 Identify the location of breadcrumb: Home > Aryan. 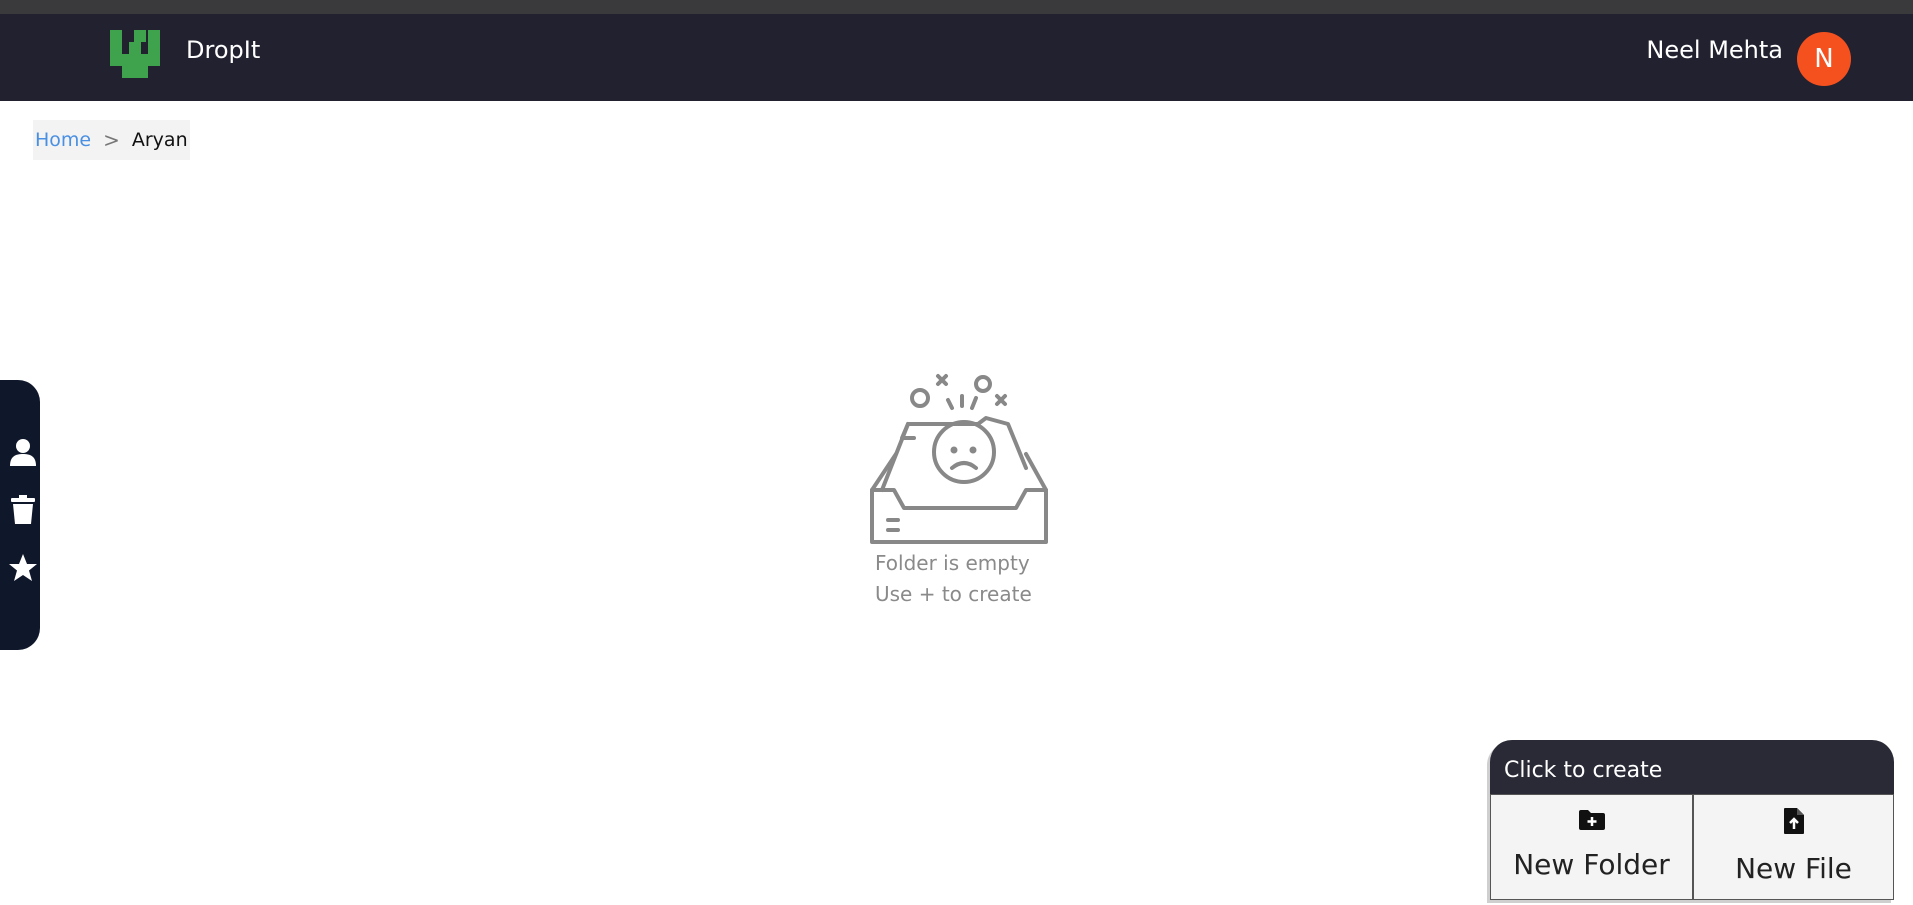
(111, 140).